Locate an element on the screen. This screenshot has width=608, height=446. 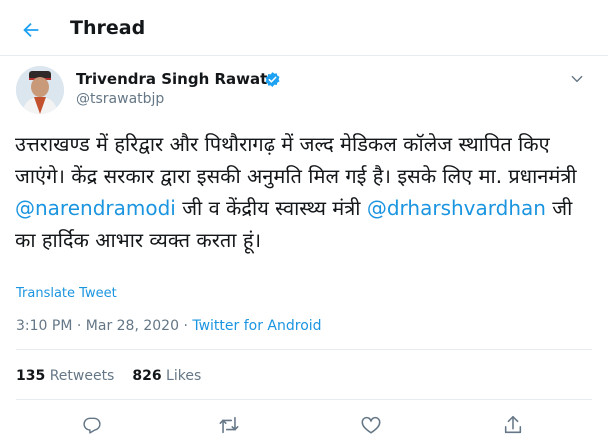
profile-photo is located at coordinates (40, 90).